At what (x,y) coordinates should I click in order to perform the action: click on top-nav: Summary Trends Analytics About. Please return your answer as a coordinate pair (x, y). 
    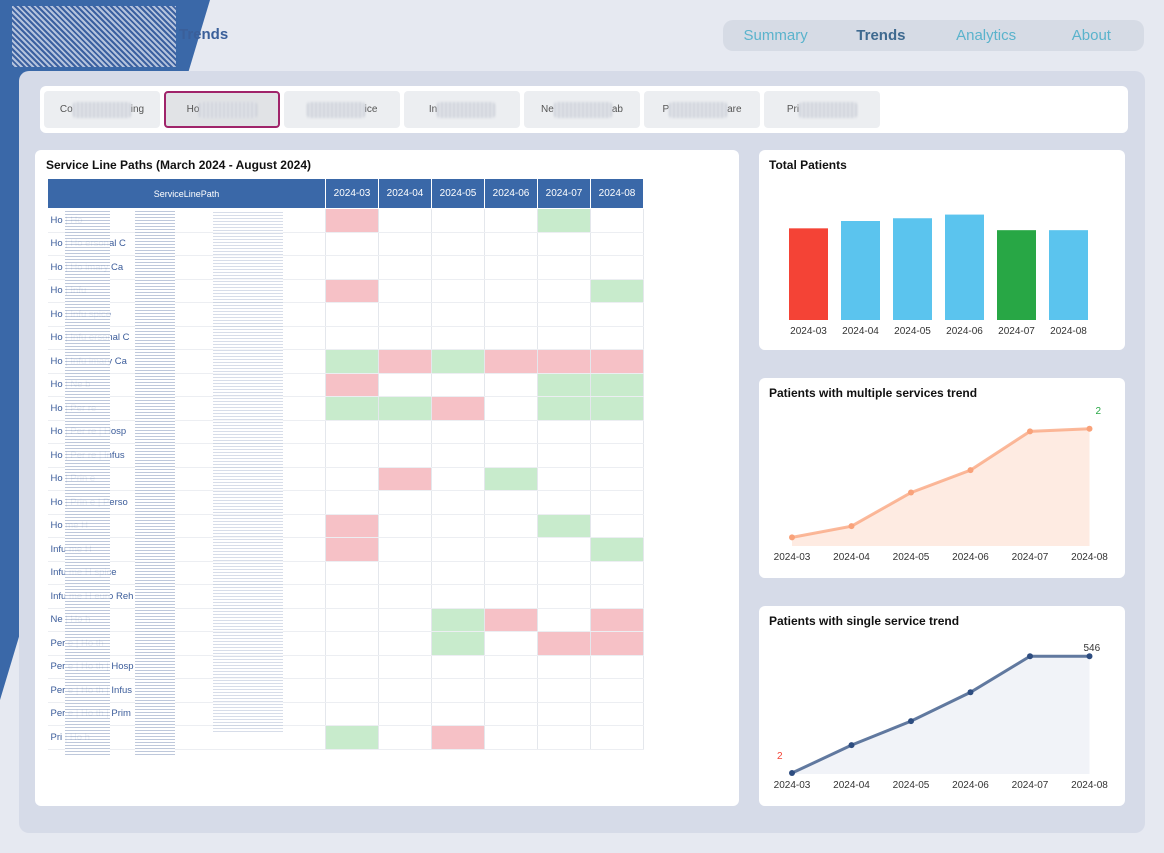
    Looking at the image, I should click on (933, 35).